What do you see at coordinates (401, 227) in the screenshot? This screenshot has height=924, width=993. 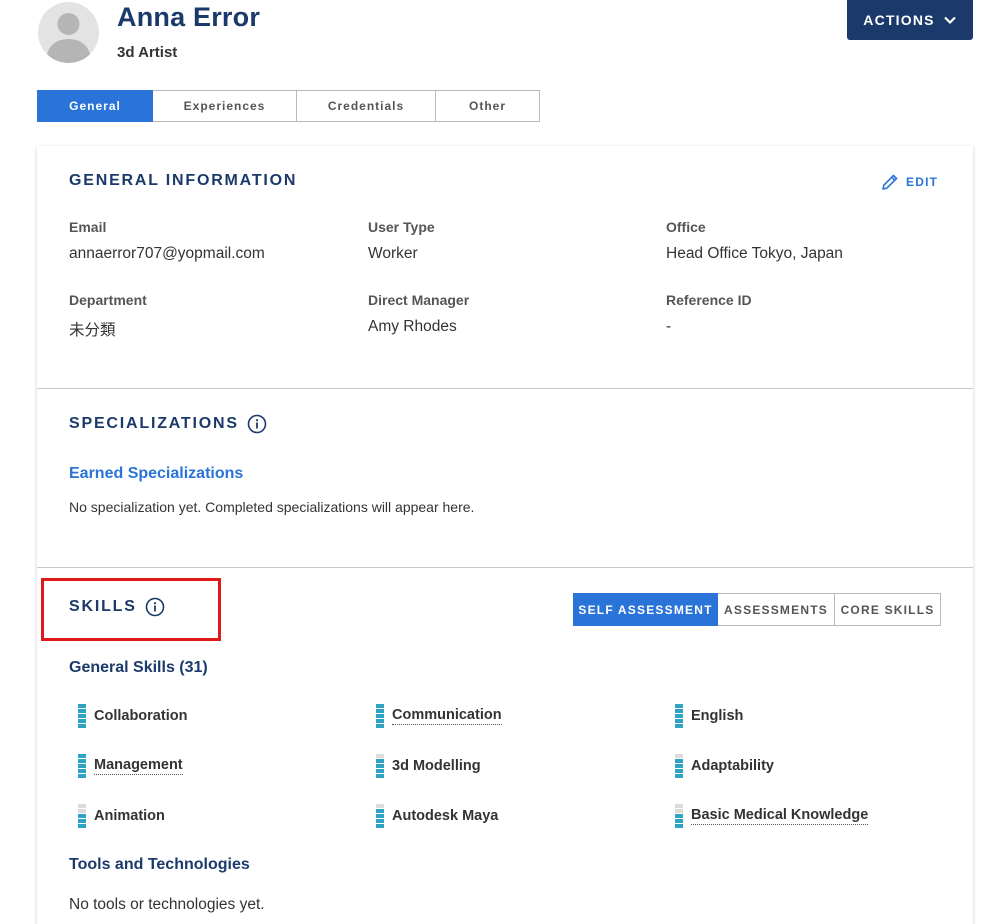 I see `user-type-label: User Type` at bounding box center [401, 227].